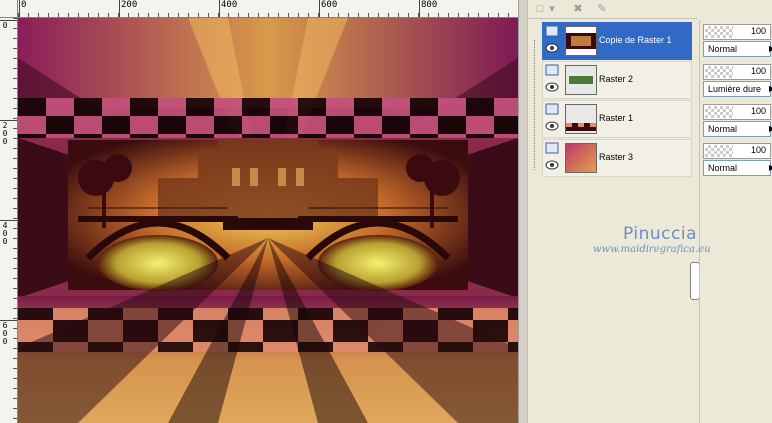 This screenshot has width=772, height=423. I want to click on layer-name: Raster 3, so click(616, 157).